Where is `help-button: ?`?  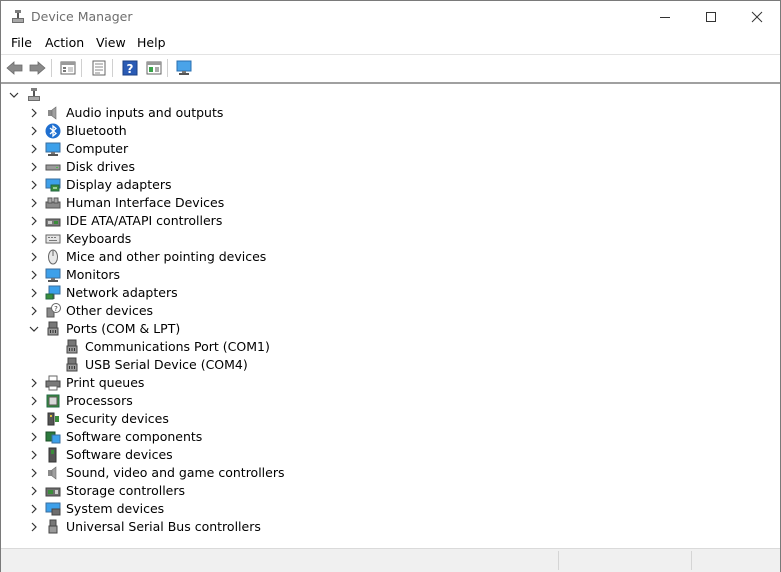 help-button: ? is located at coordinates (130, 68).